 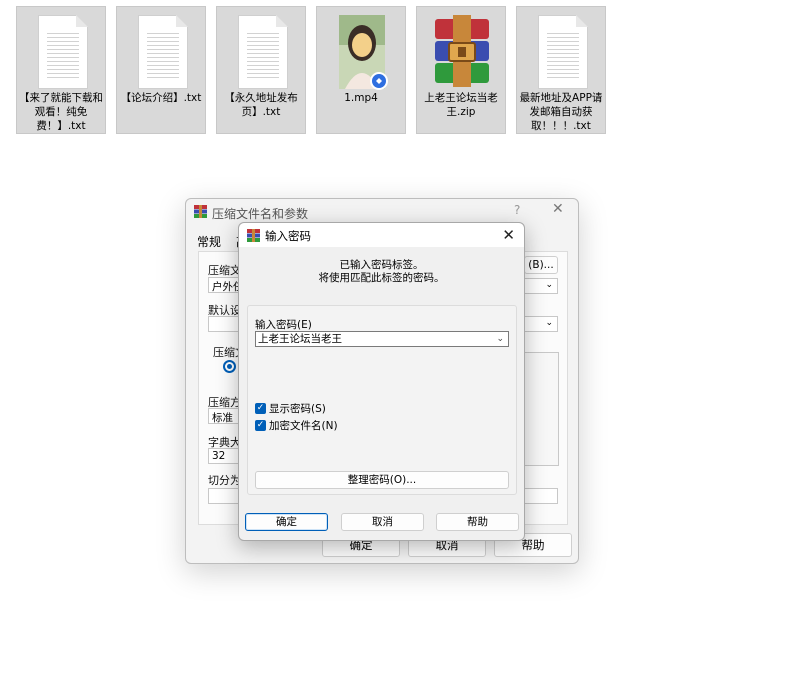 I want to click on file-name: 【永久地址发布页】.txt, so click(x=261, y=105).